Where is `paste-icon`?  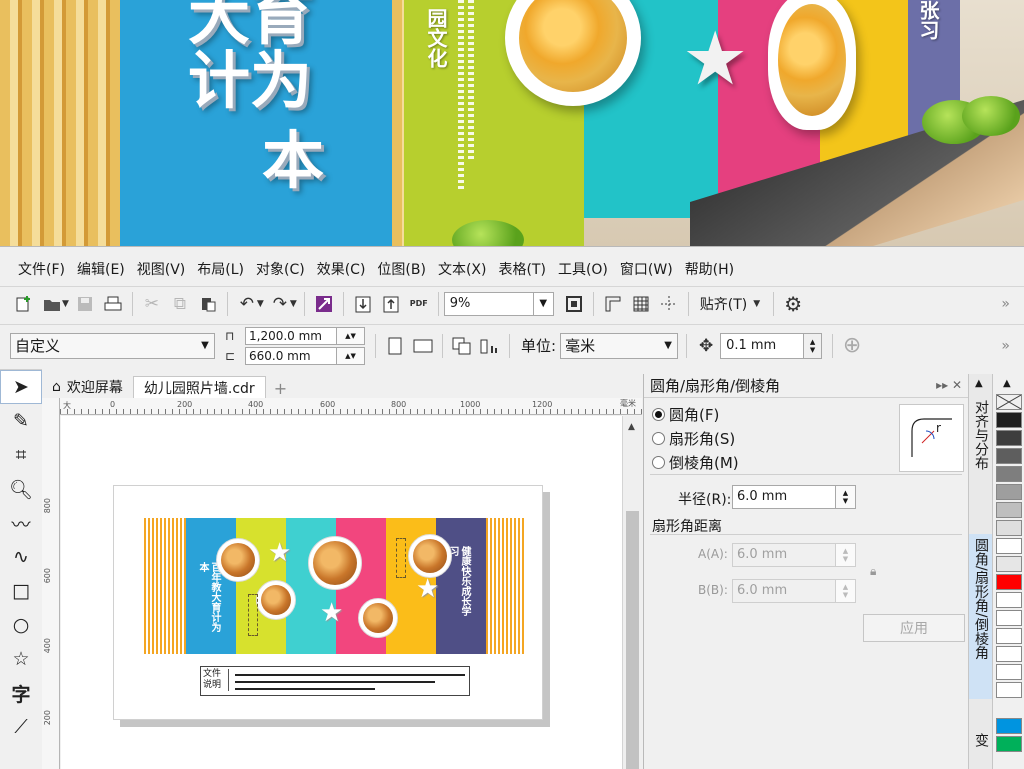 paste-icon is located at coordinates (208, 304).